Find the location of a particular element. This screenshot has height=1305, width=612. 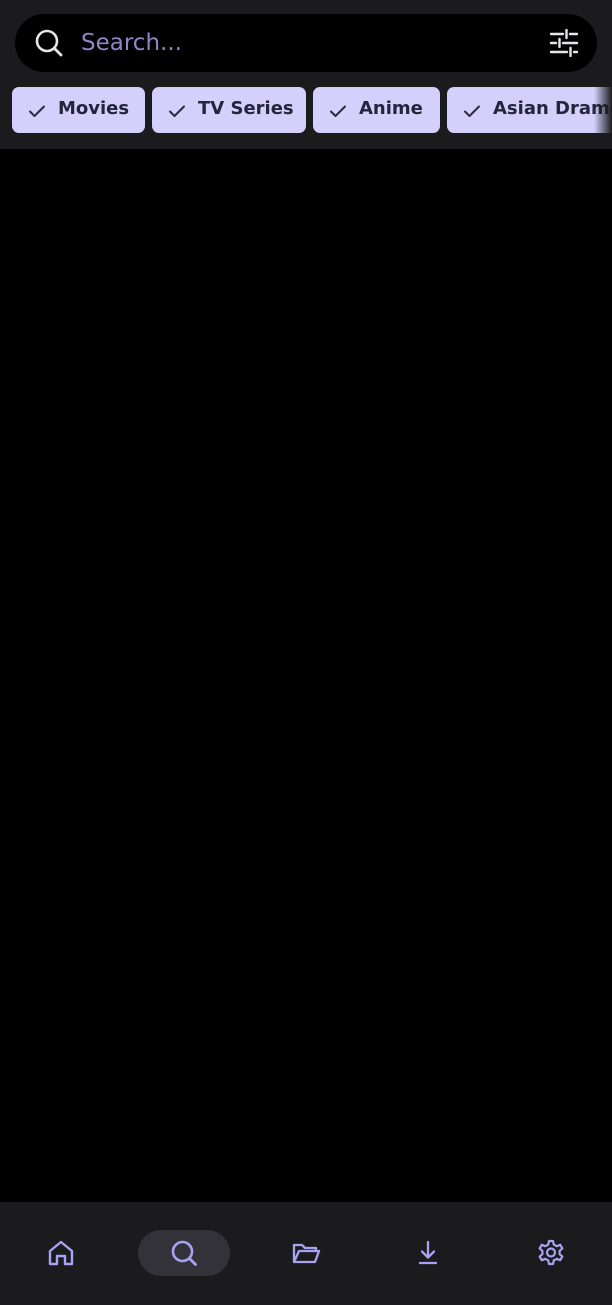

search-bar is located at coordinates (306, 43).